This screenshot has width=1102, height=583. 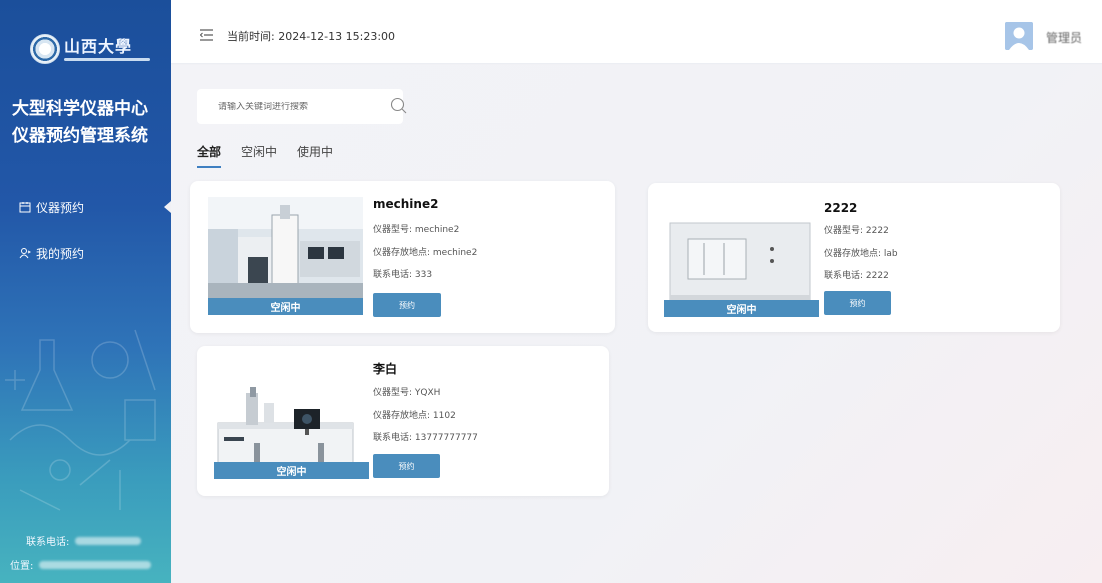 What do you see at coordinates (85, 253) in the screenshot?
I see `nav-item-my-bookings: 我的预约` at bounding box center [85, 253].